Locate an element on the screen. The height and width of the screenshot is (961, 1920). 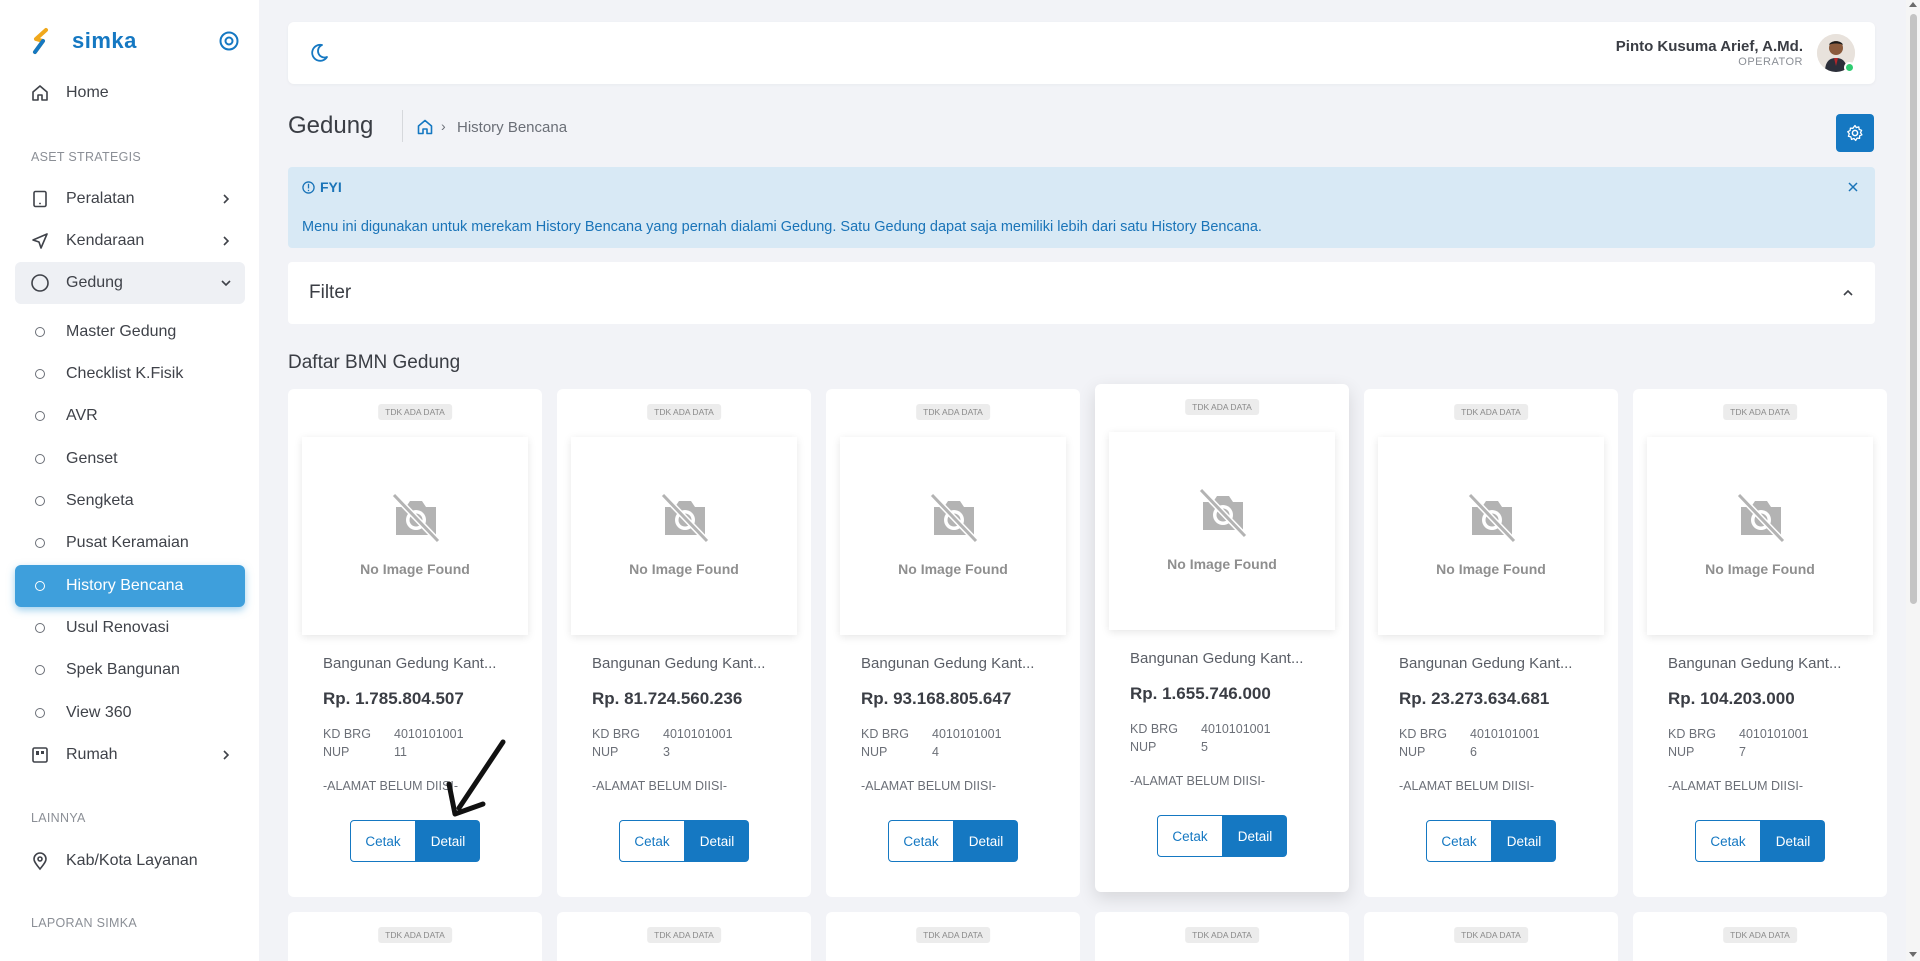
nav-sengketa: Sengketa is located at coordinates (130, 501).